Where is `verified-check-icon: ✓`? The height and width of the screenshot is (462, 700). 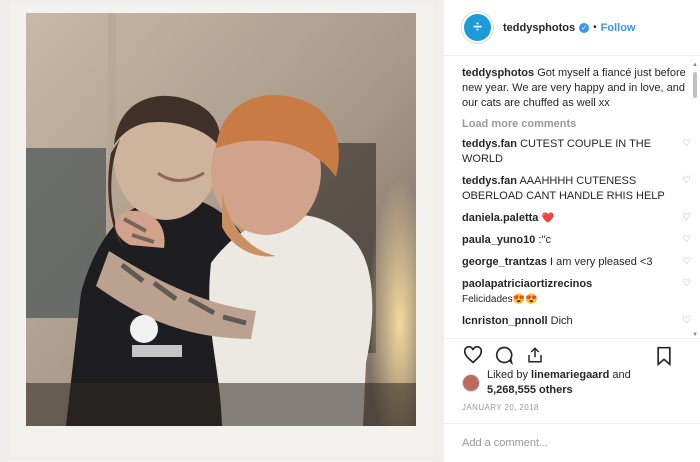
verified-check-icon: ✓ is located at coordinates (584, 27).